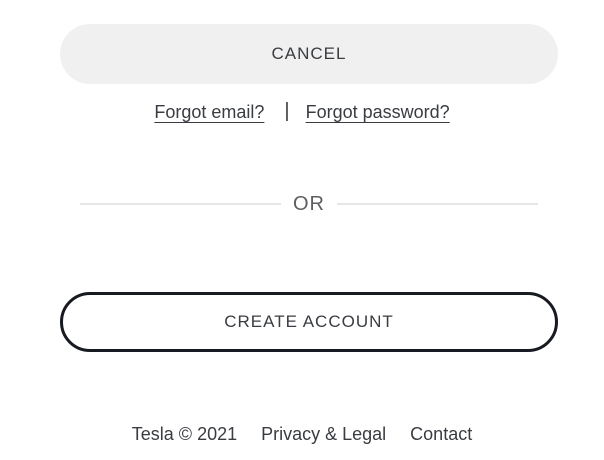  Describe the element at coordinates (323, 434) in the screenshot. I see `privacy-legal-link: Privacy & Legal` at that location.